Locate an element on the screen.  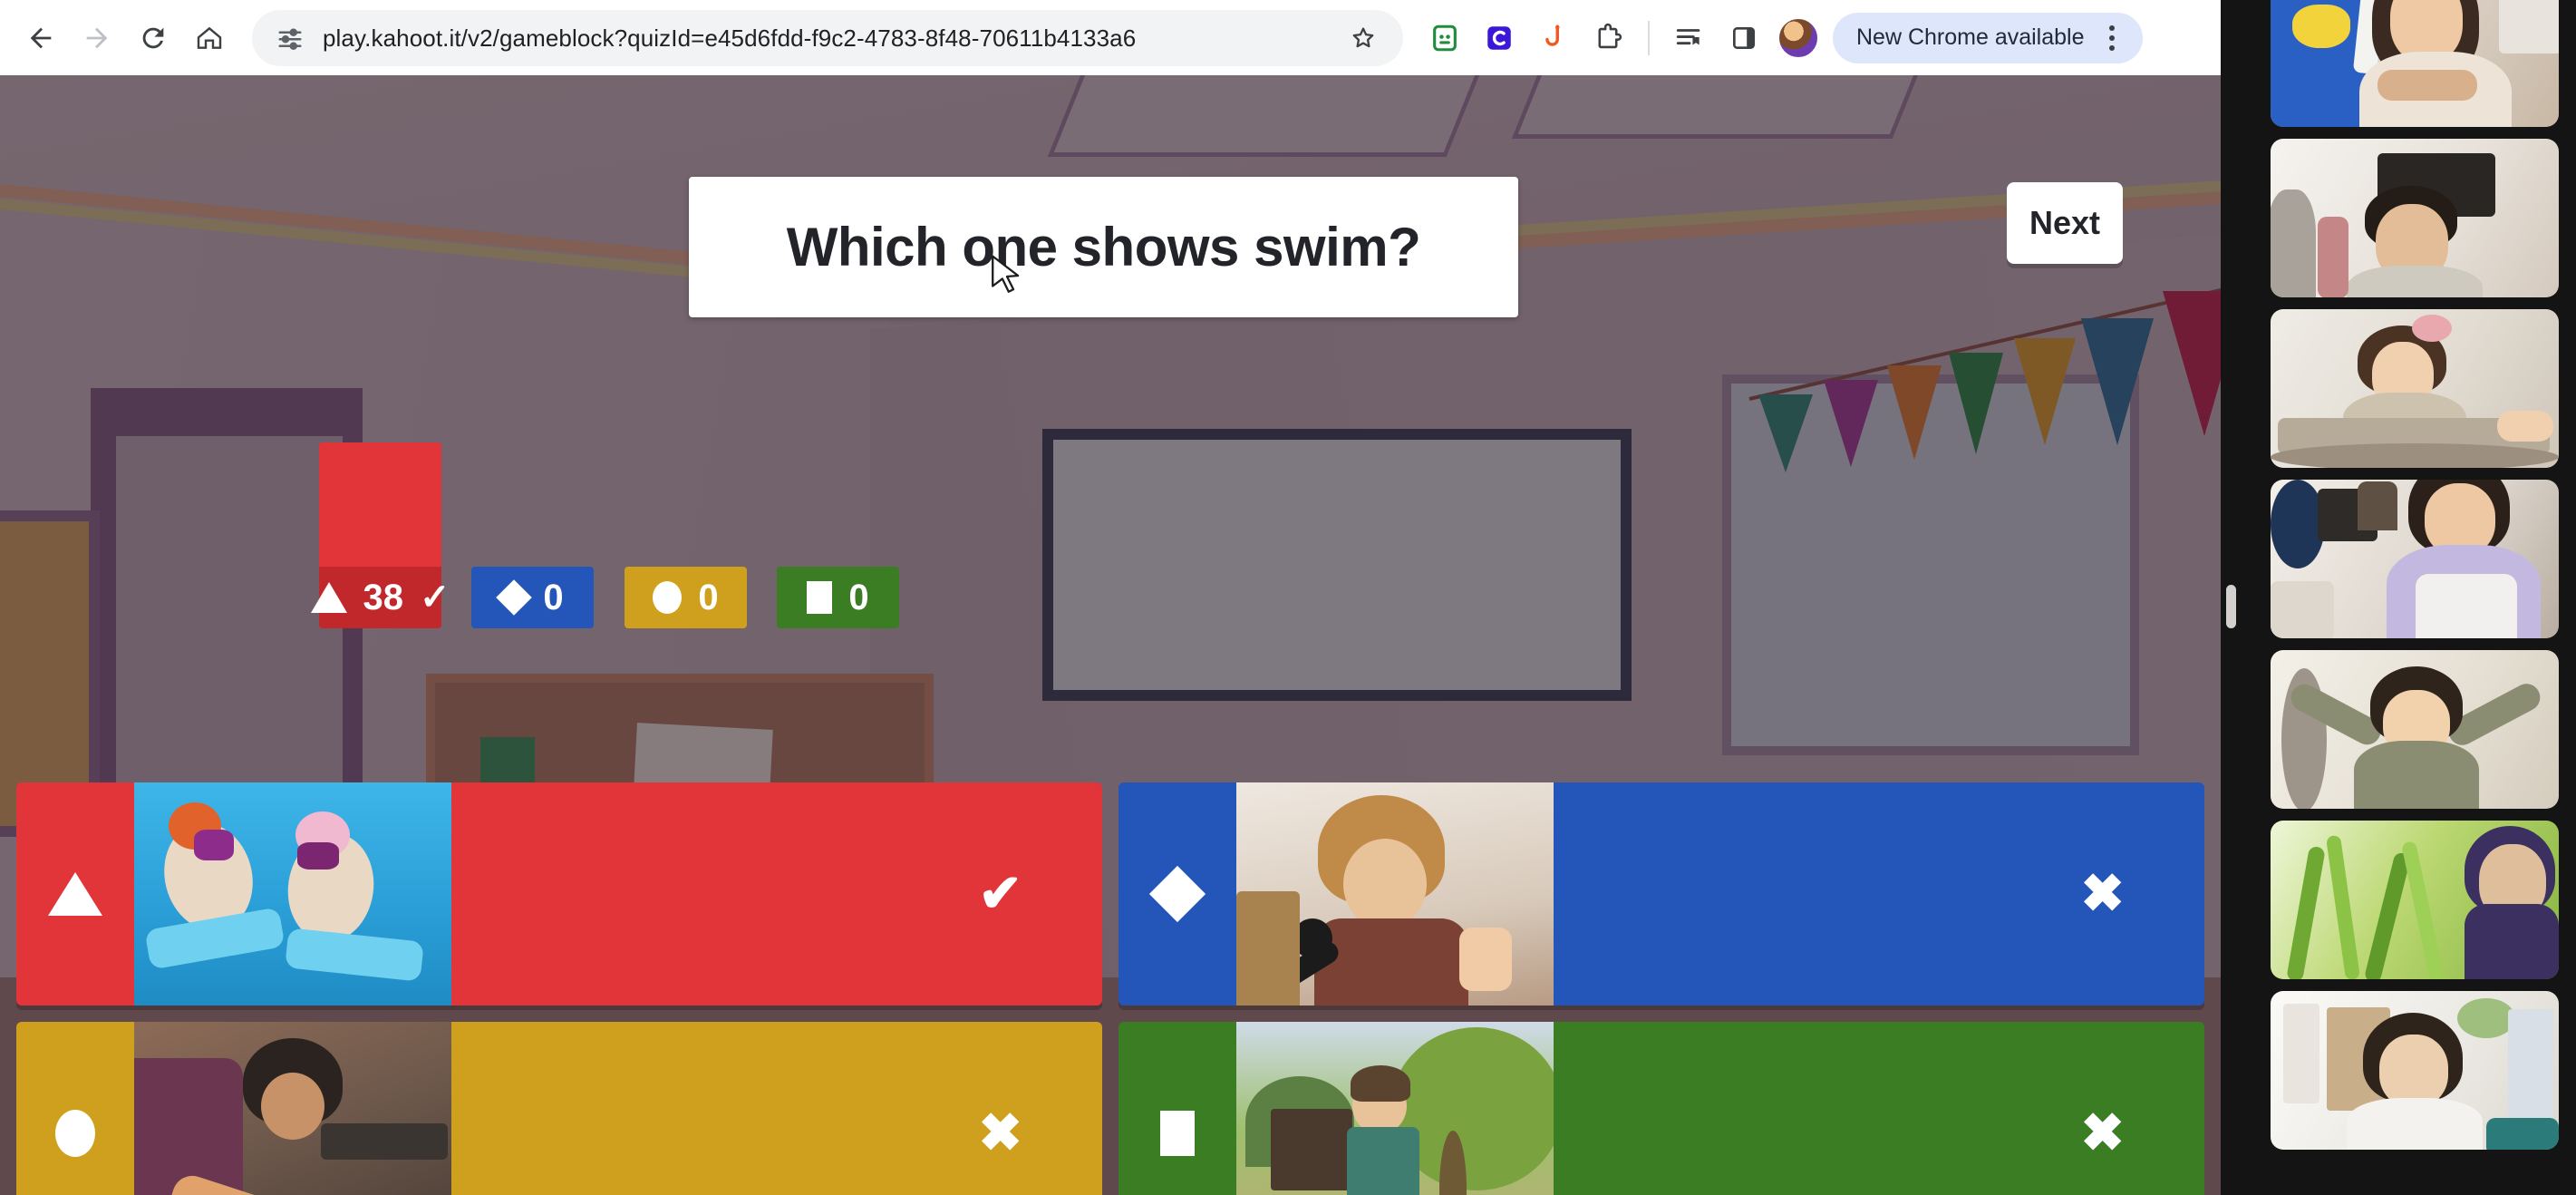
result-count-diamond: 0 is located at coordinates (553, 597).